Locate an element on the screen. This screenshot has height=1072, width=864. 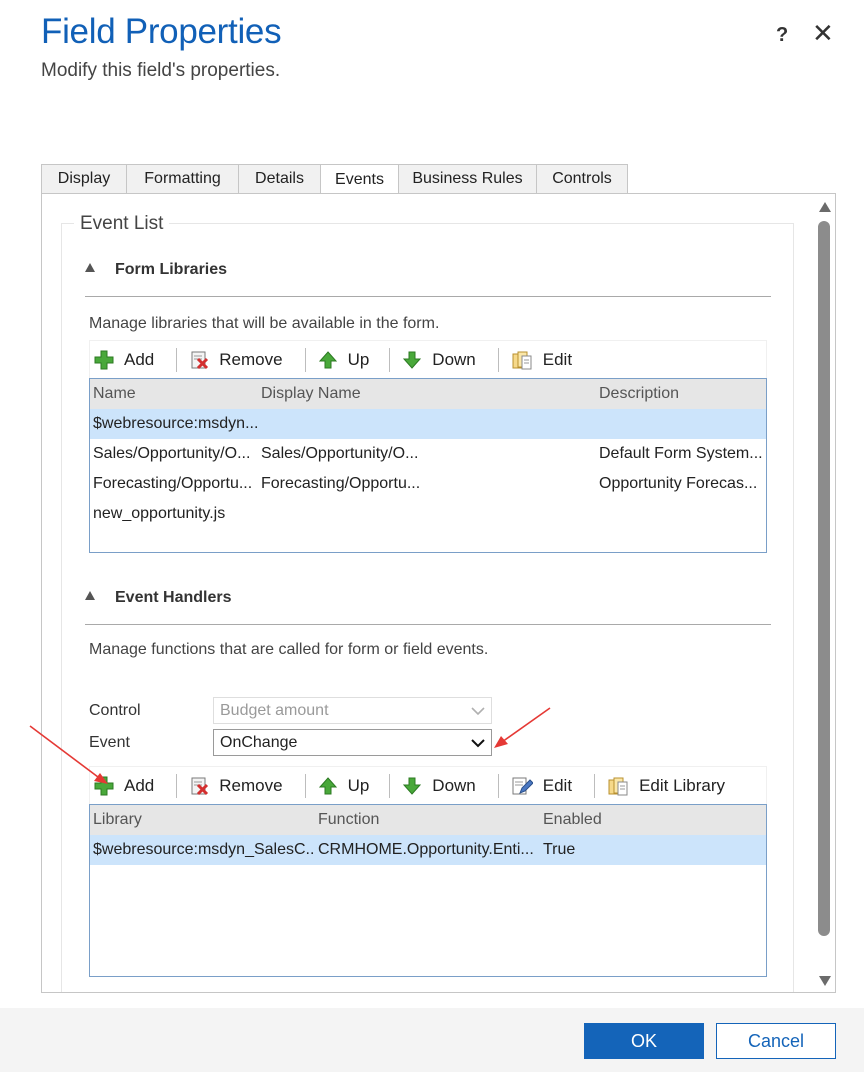
column-header-enabled: Enabled is located at coordinates (653, 820).